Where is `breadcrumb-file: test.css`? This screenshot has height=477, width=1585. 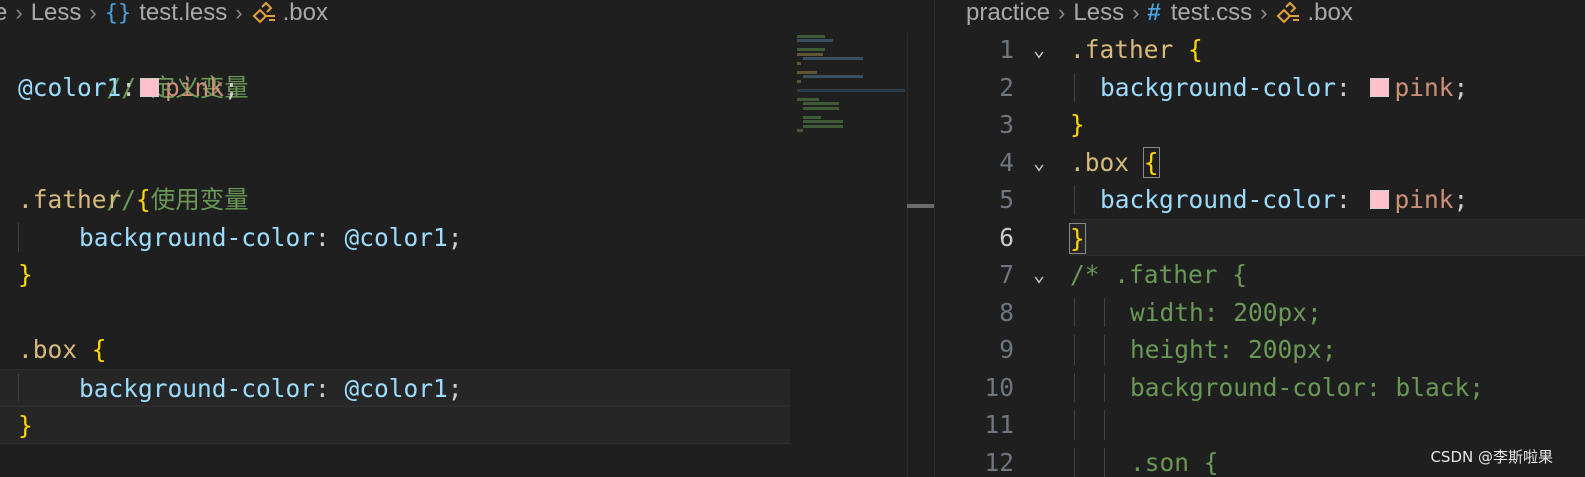
breadcrumb-file: test.css is located at coordinates (1211, 13).